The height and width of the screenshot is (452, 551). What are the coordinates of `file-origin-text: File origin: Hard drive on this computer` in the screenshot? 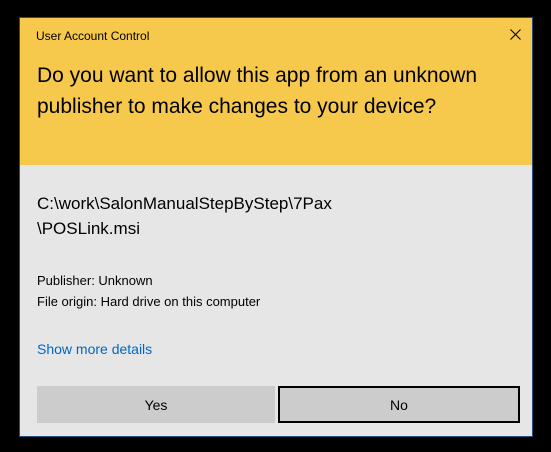 It's located at (149, 301).